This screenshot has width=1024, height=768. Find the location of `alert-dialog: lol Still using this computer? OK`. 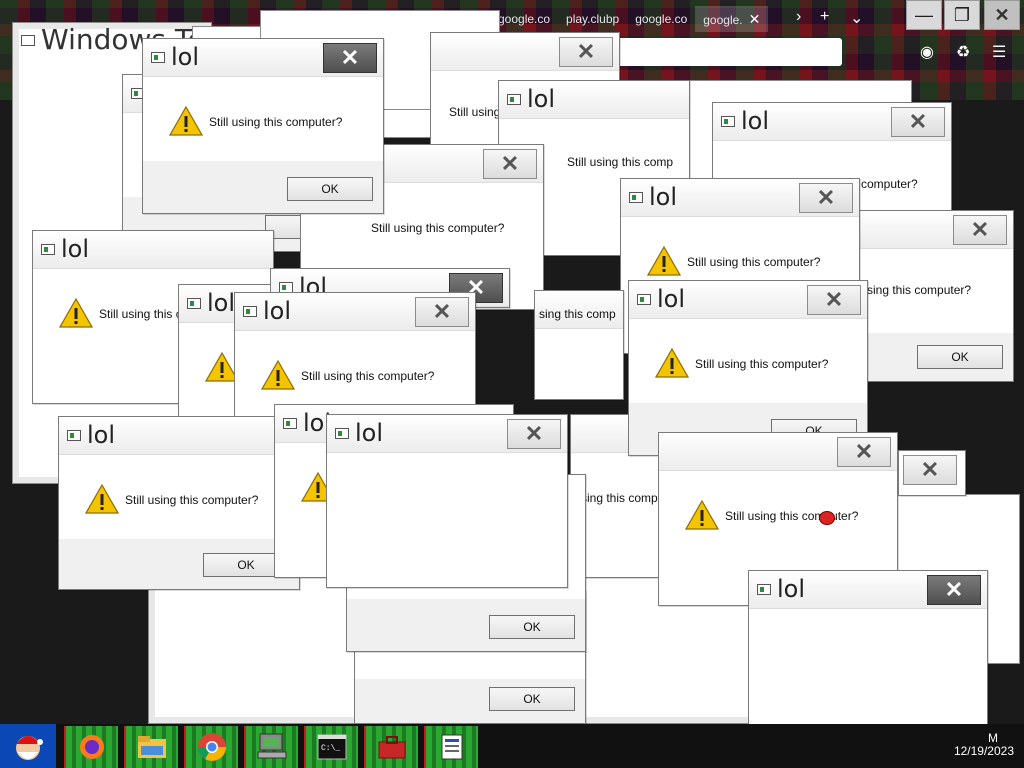

alert-dialog: lol Still using this computer? OK is located at coordinates (179, 503).